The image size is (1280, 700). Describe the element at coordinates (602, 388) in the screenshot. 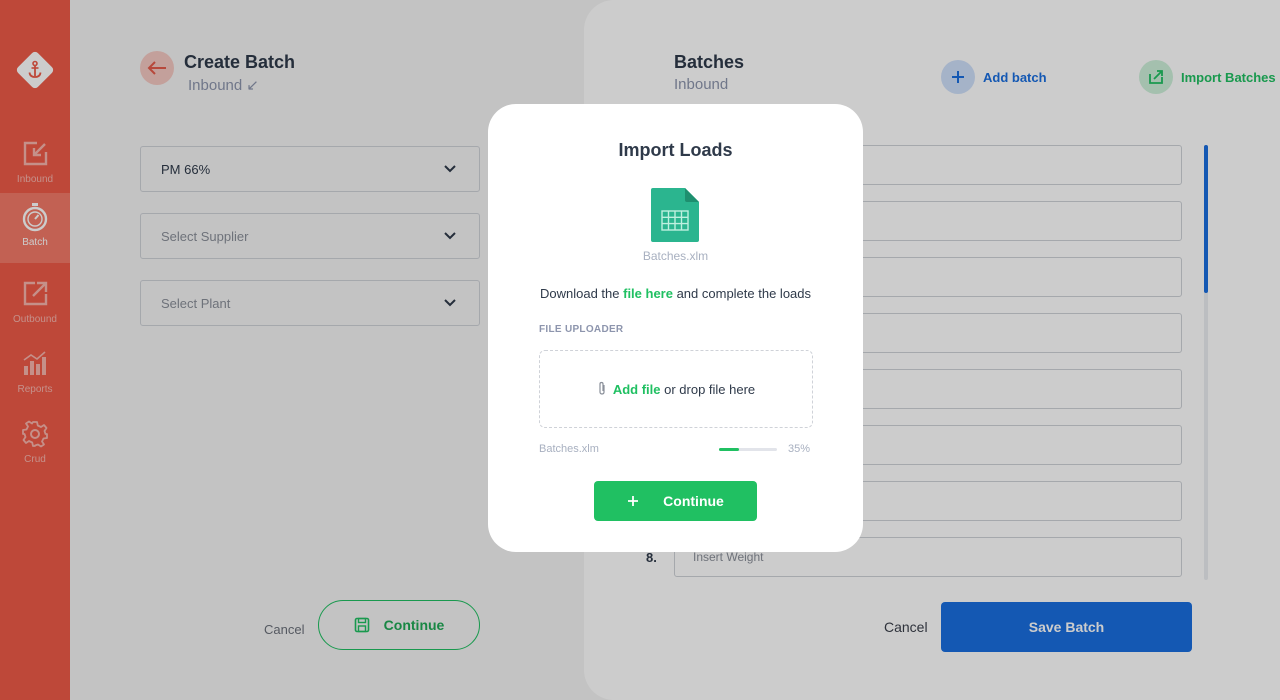

I see `paperclip-icon` at that location.